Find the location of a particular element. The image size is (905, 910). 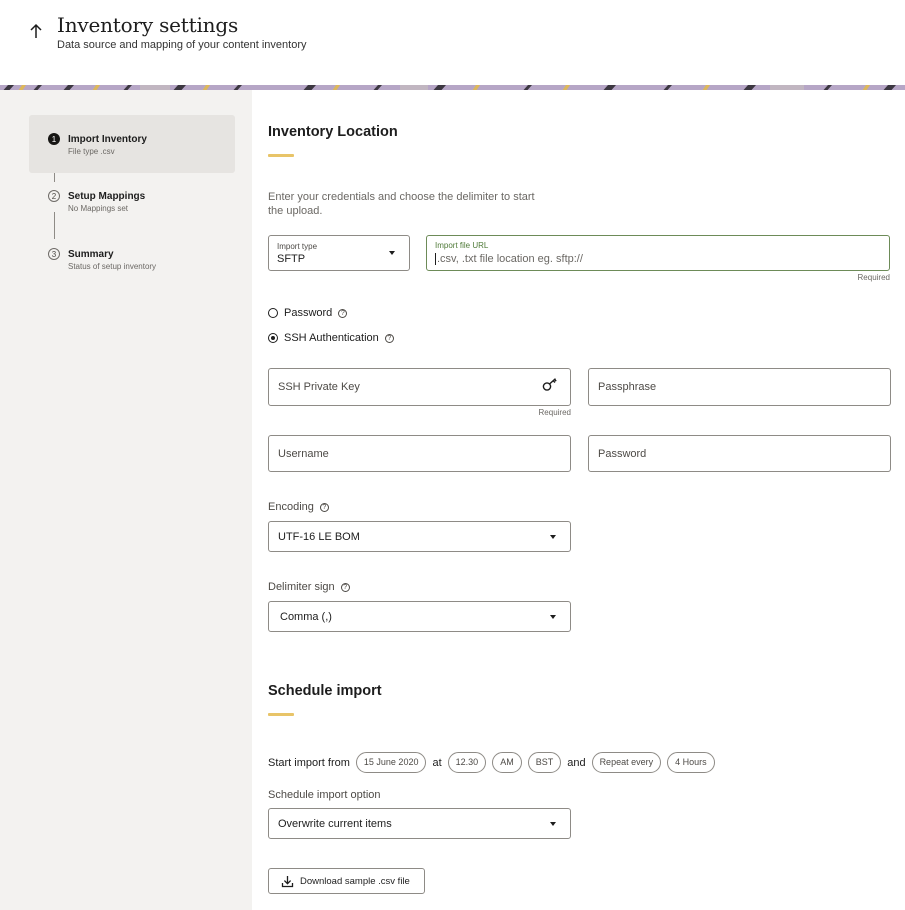

decorative-banner is located at coordinates (452, 85).